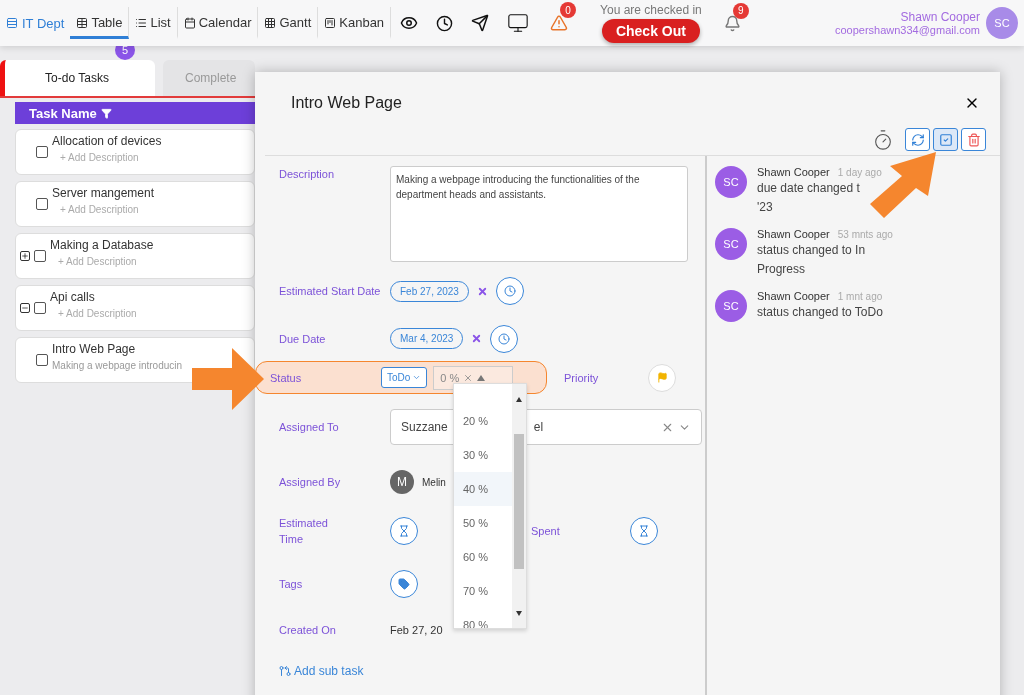 The height and width of the screenshot is (695, 1024). Describe the element at coordinates (310, 482) in the screenshot. I see `field-label: Assigned By` at that location.